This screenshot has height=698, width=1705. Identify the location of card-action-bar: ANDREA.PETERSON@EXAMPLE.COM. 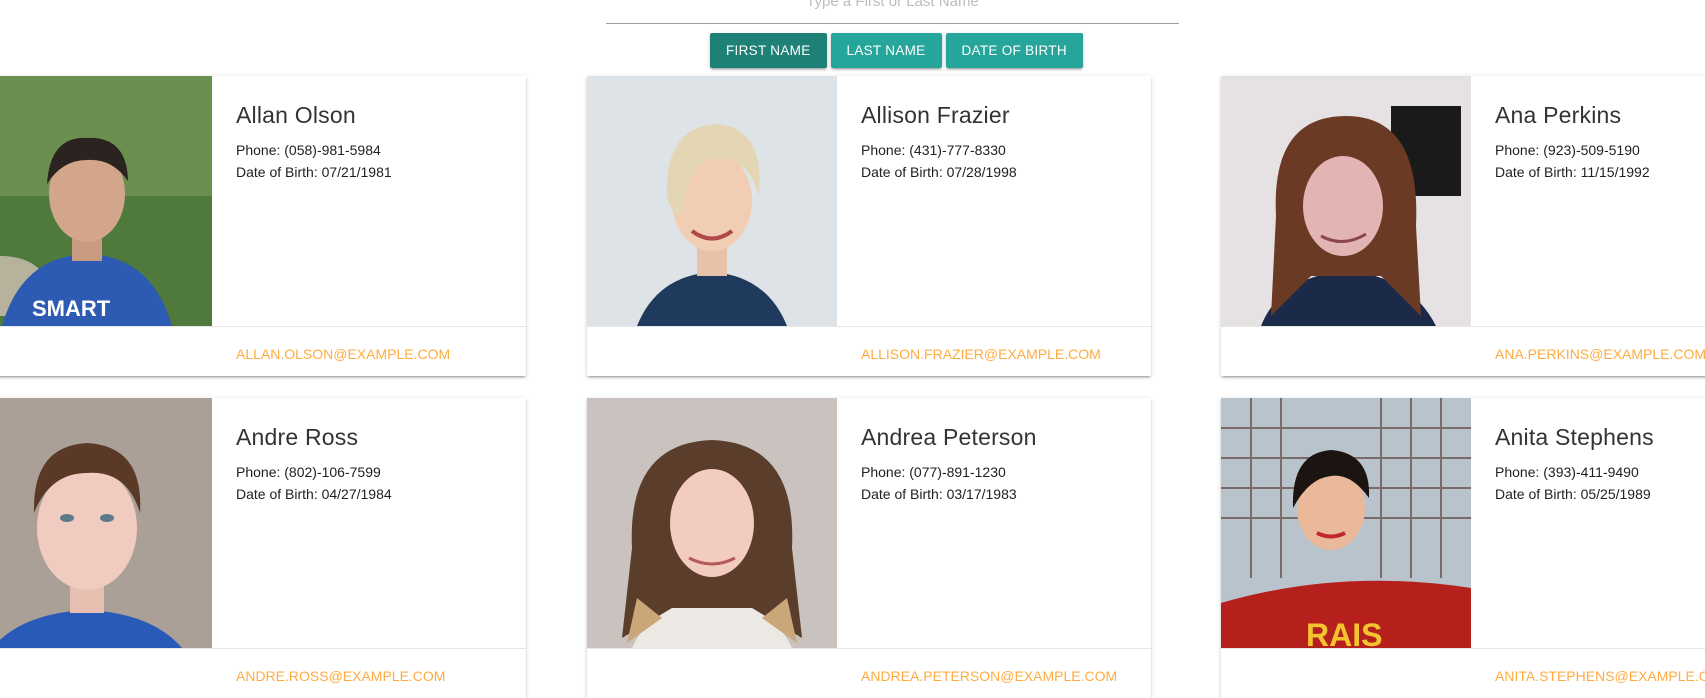
(869, 673).